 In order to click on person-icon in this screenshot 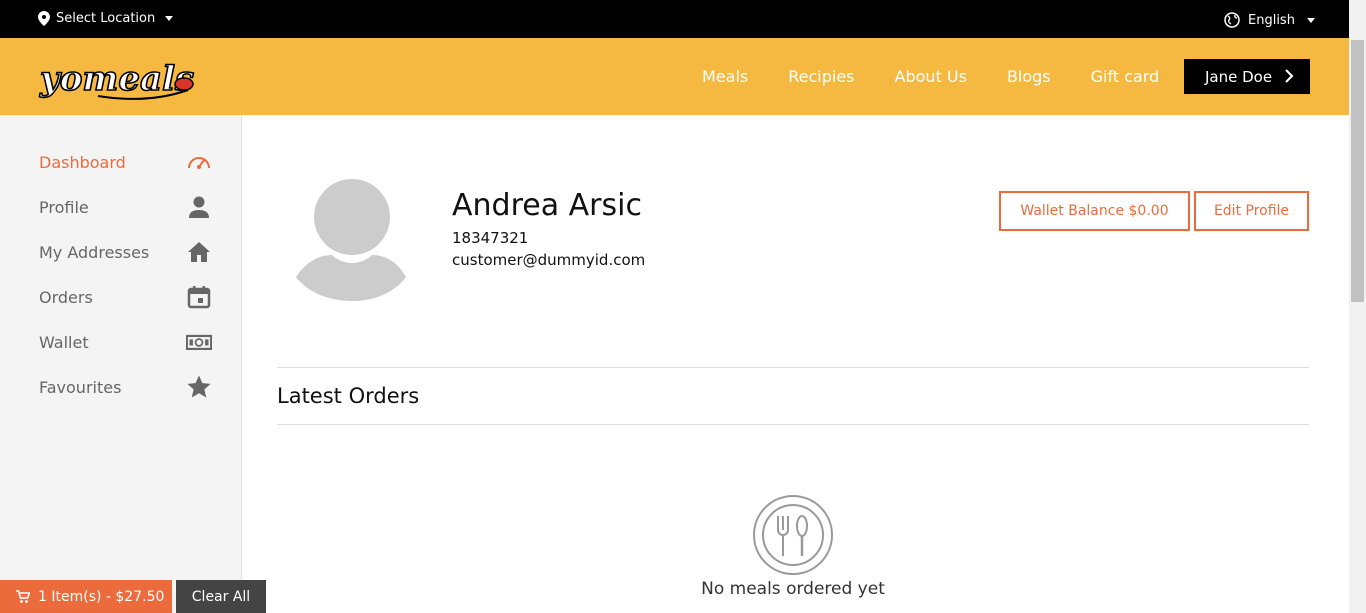, I will do `click(199, 207)`.